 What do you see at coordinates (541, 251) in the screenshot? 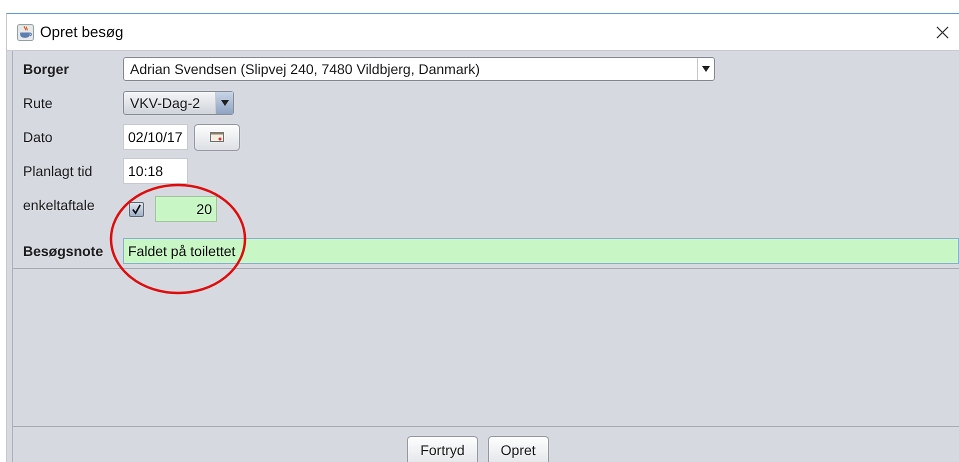
I see `text-field: Faldet på toilettet` at bounding box center [541, 251].